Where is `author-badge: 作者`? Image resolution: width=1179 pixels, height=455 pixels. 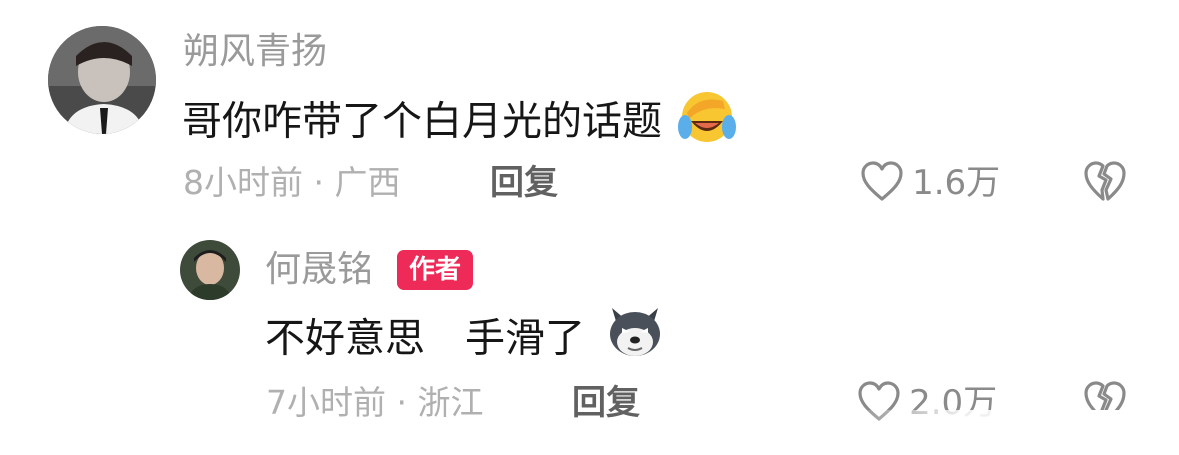 author-badge: 作者 is located at coordinates (435, 270).